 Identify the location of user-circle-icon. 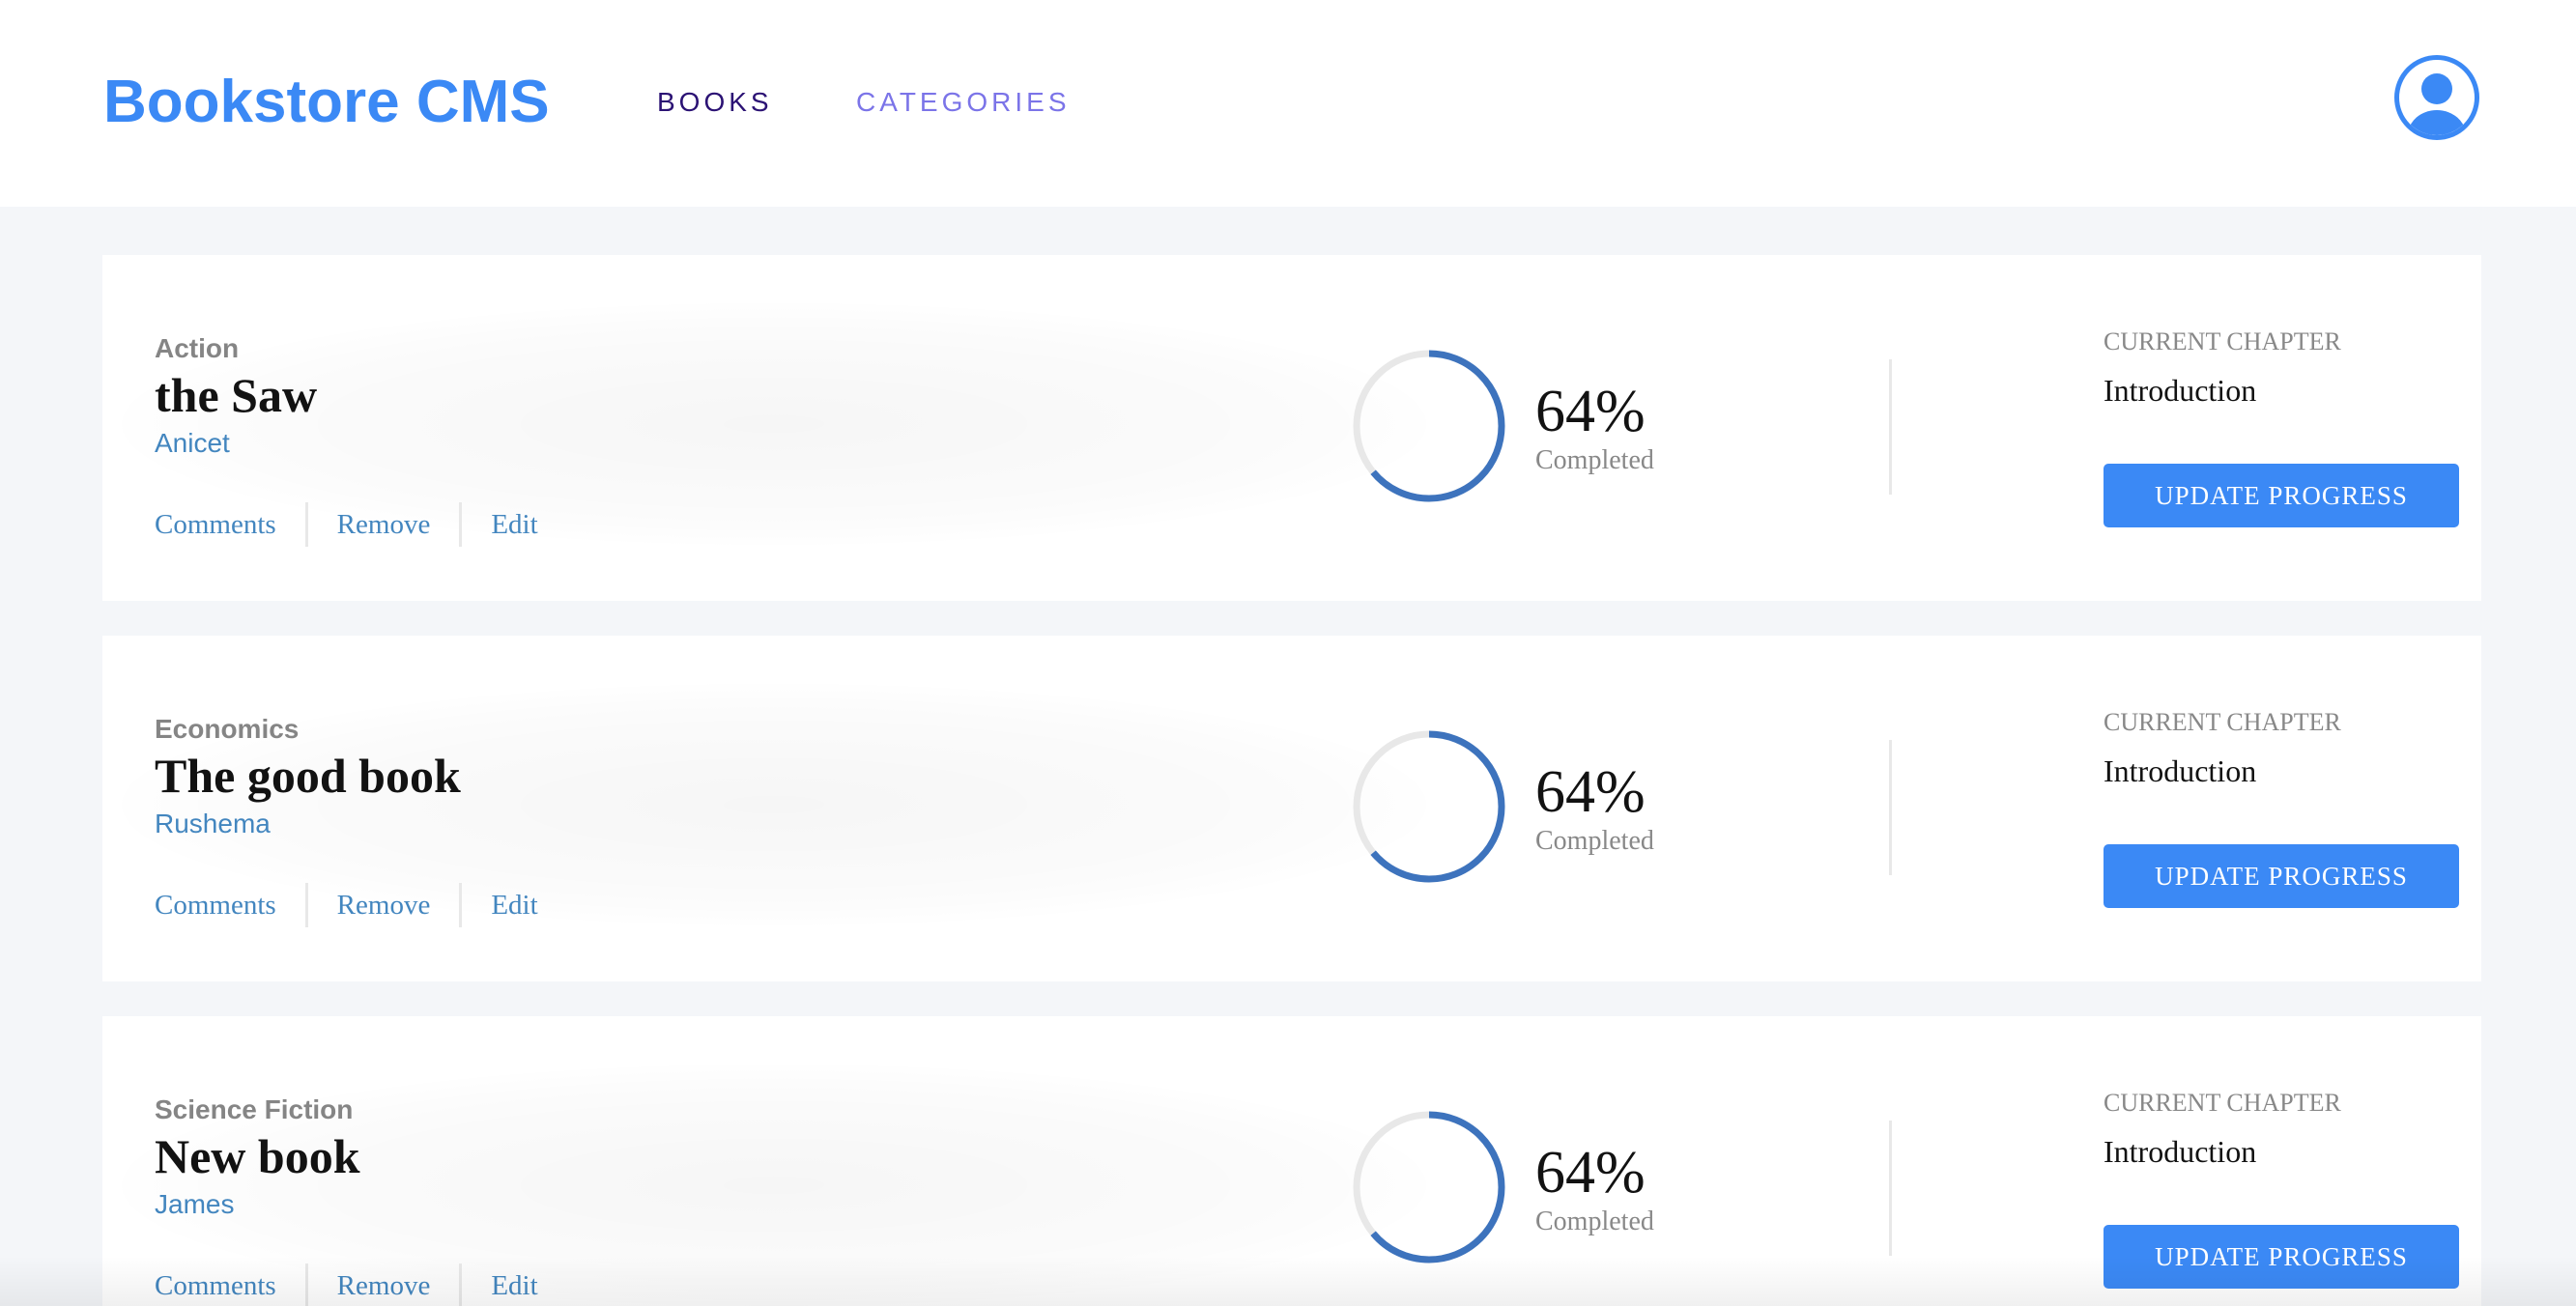
(2437, 97).